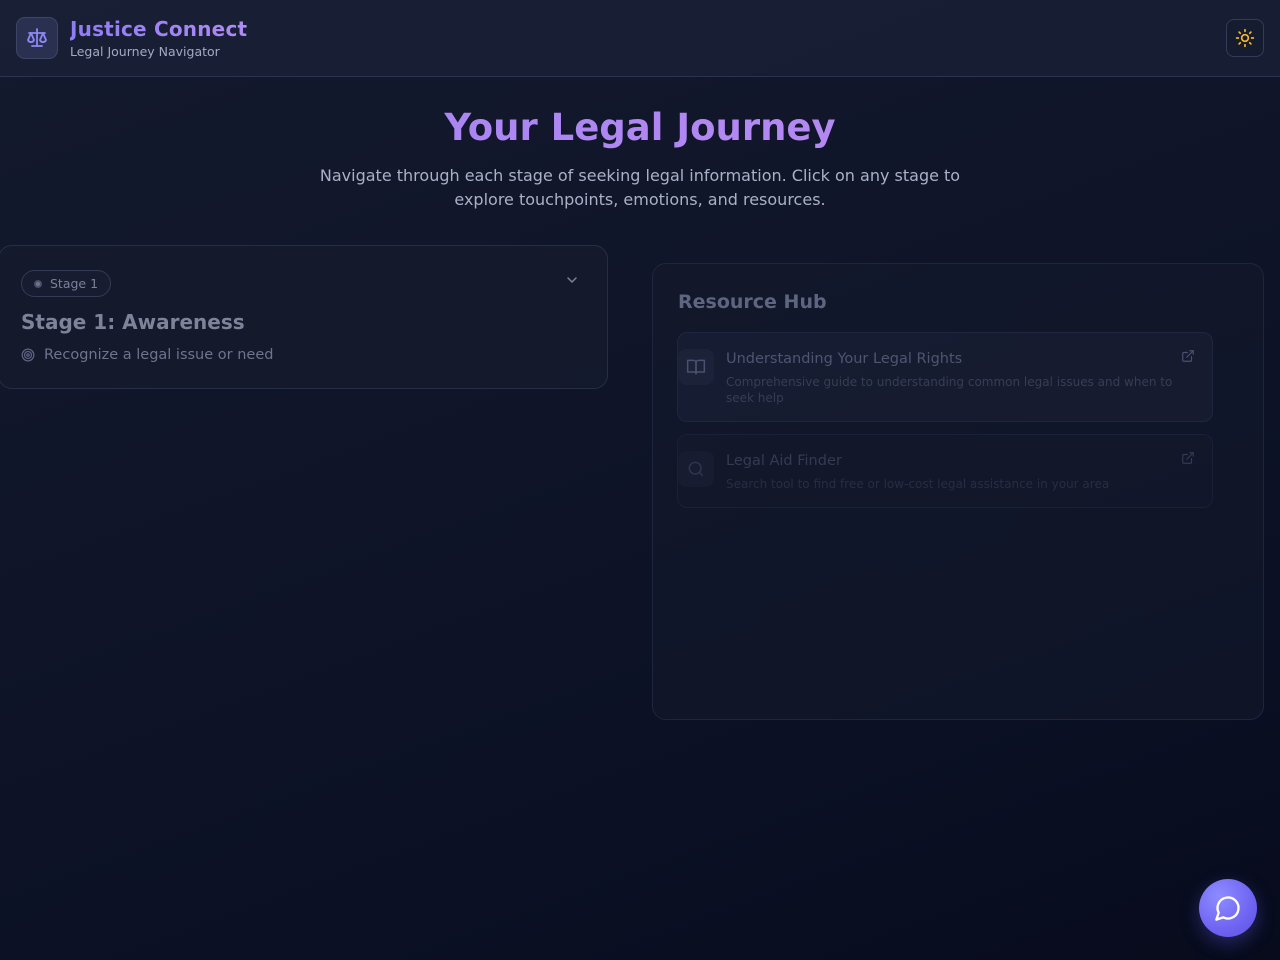 The width and height of the screenshot is (1280, 960). What do you see at coordinates (844, 359) in the screenshot?
I see `resource-title: Understanding Your Legal Rights` at bounding box center [844, 359].